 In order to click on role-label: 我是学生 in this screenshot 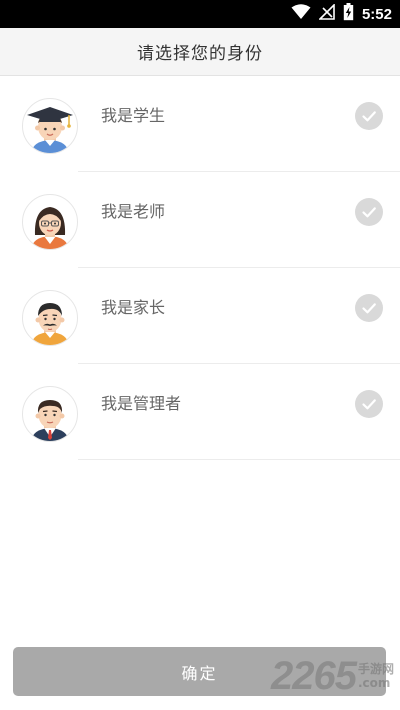, I will do `click(133, 115)`.